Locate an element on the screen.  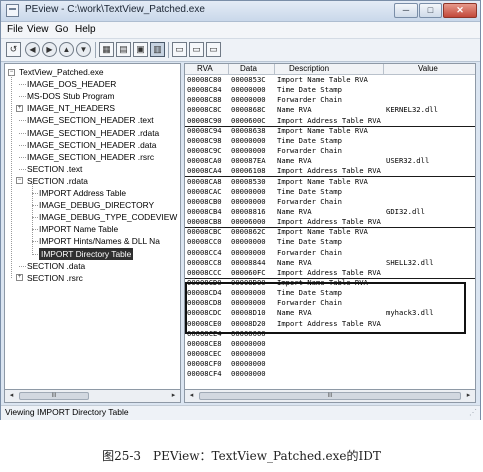
rva-cell: 00008CA0 is located at coordinates (204, 161).